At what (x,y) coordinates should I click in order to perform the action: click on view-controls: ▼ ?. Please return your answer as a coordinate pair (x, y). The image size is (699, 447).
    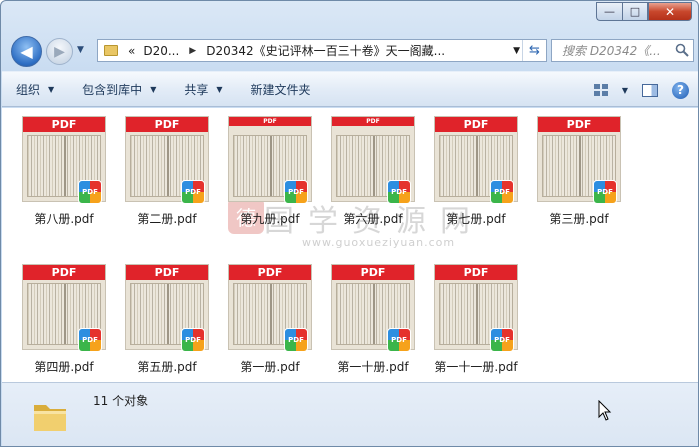
    Looking at the image, I should click on (641, 90).